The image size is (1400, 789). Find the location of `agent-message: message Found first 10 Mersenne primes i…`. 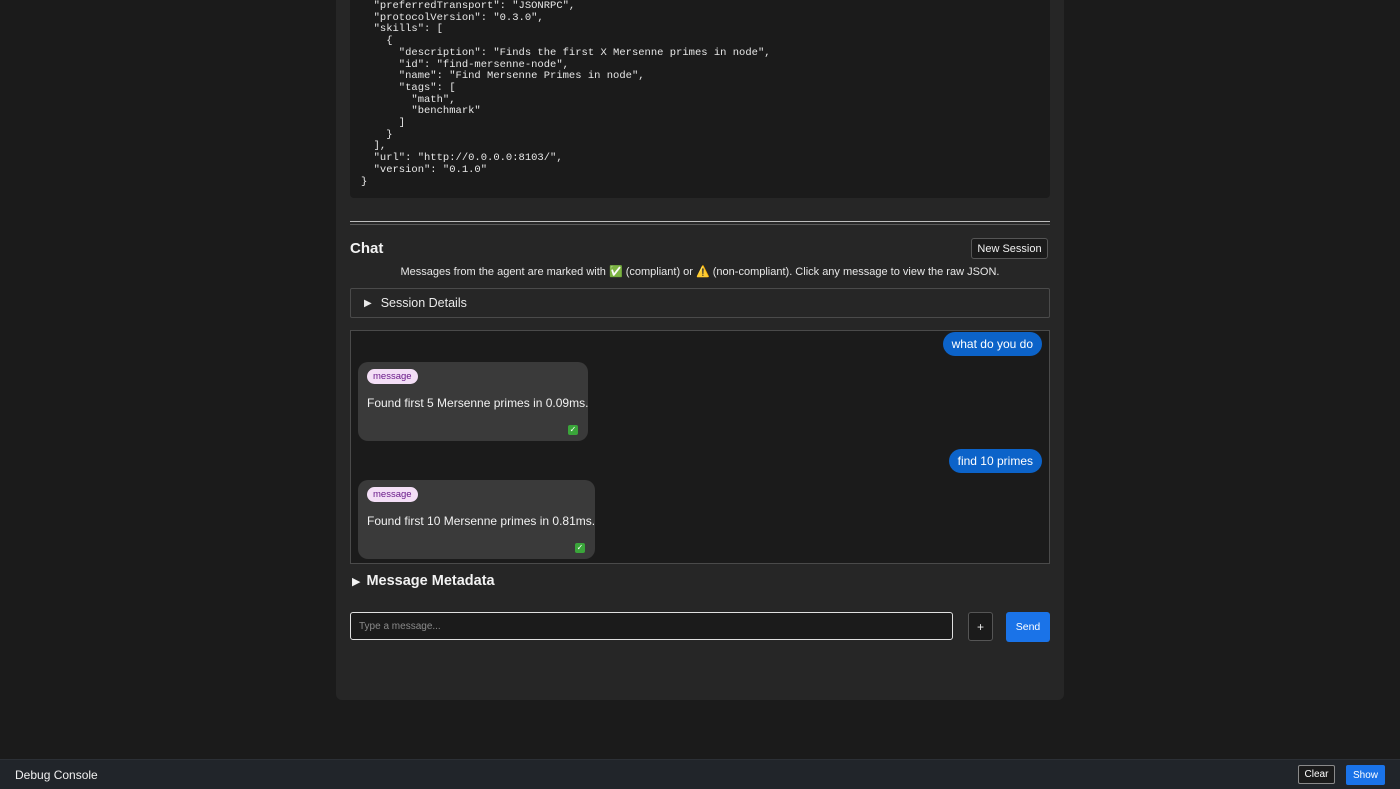

agent-message: message Found first 10 Mersenne primes i… is located at coordinates (476, 519).